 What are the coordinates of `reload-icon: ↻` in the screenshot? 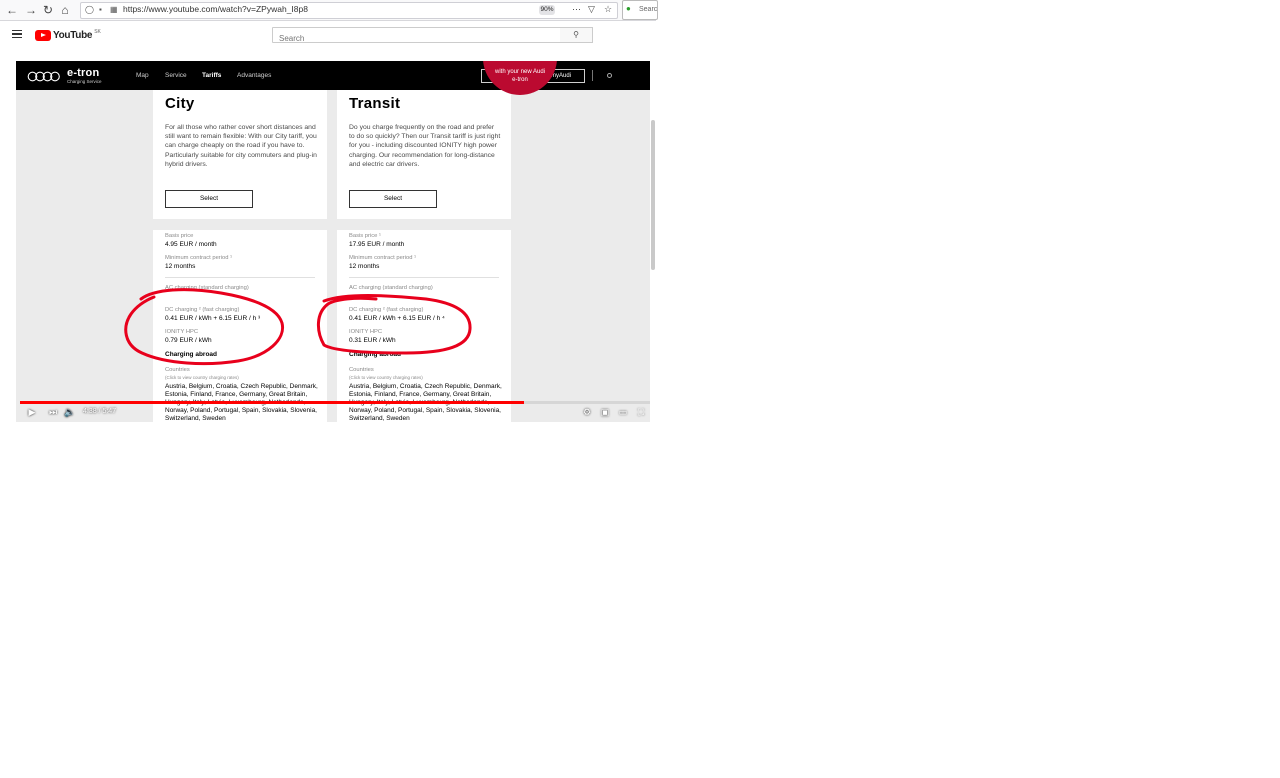 It's located at (48, 10).